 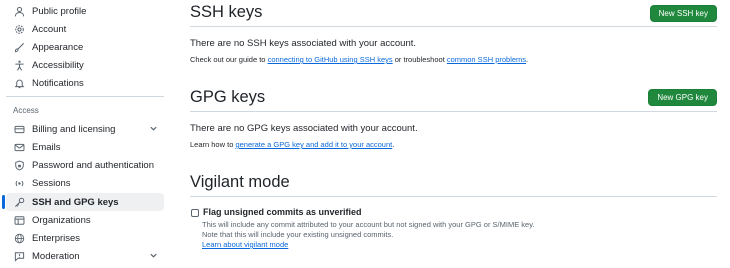 What do you see at coordinates (85, 47) in the screenshot?
I see `sidebar-item-appearance: Appearance` at bounding box center [85, 47].